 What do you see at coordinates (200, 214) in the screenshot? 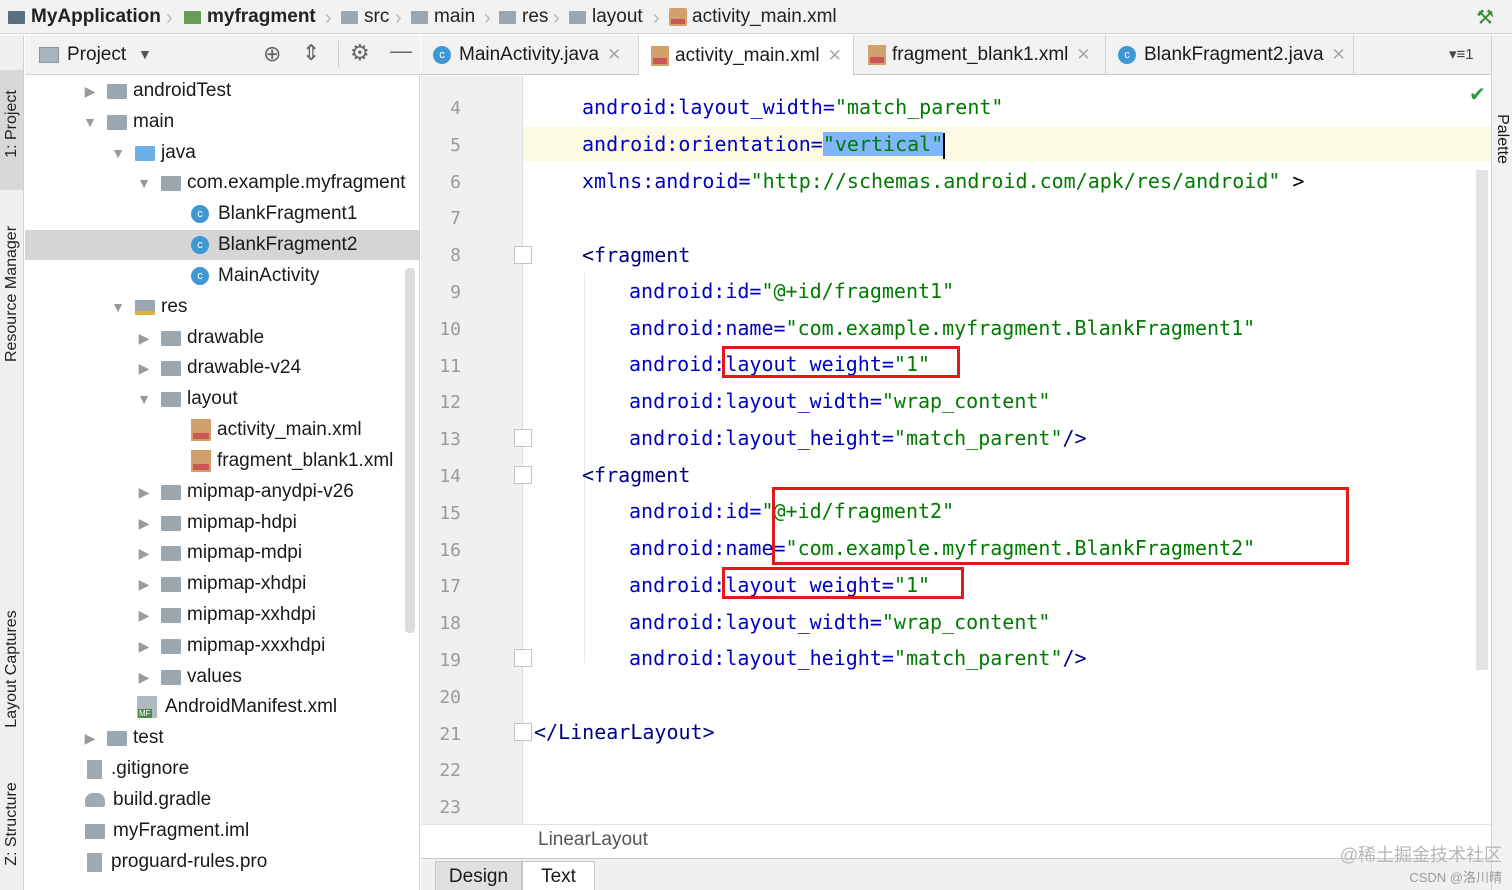
I see `class-icon: c` at bounding box center [200, 214].